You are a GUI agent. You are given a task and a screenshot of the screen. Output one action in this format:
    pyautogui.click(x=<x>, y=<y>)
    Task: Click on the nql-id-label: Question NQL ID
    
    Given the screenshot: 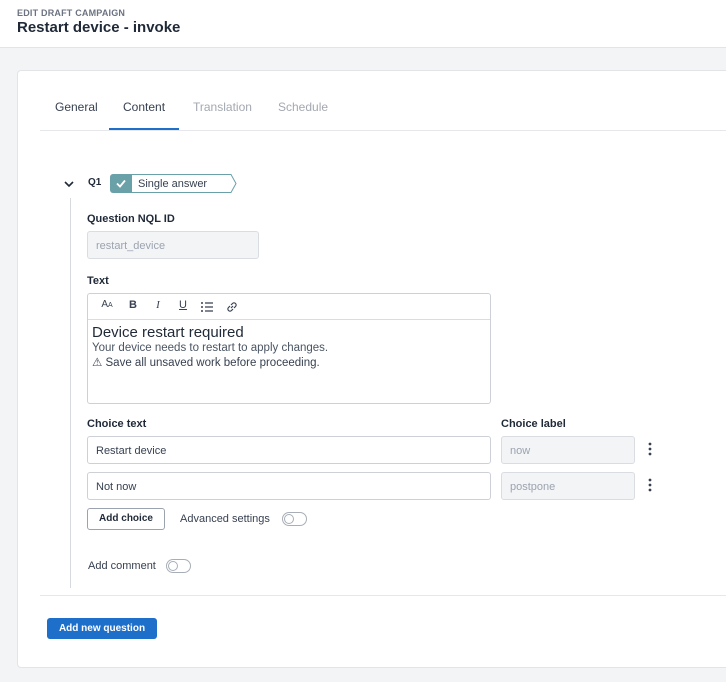 What is the action you would take?
    pyautogui.click(x=131, y=219)
    